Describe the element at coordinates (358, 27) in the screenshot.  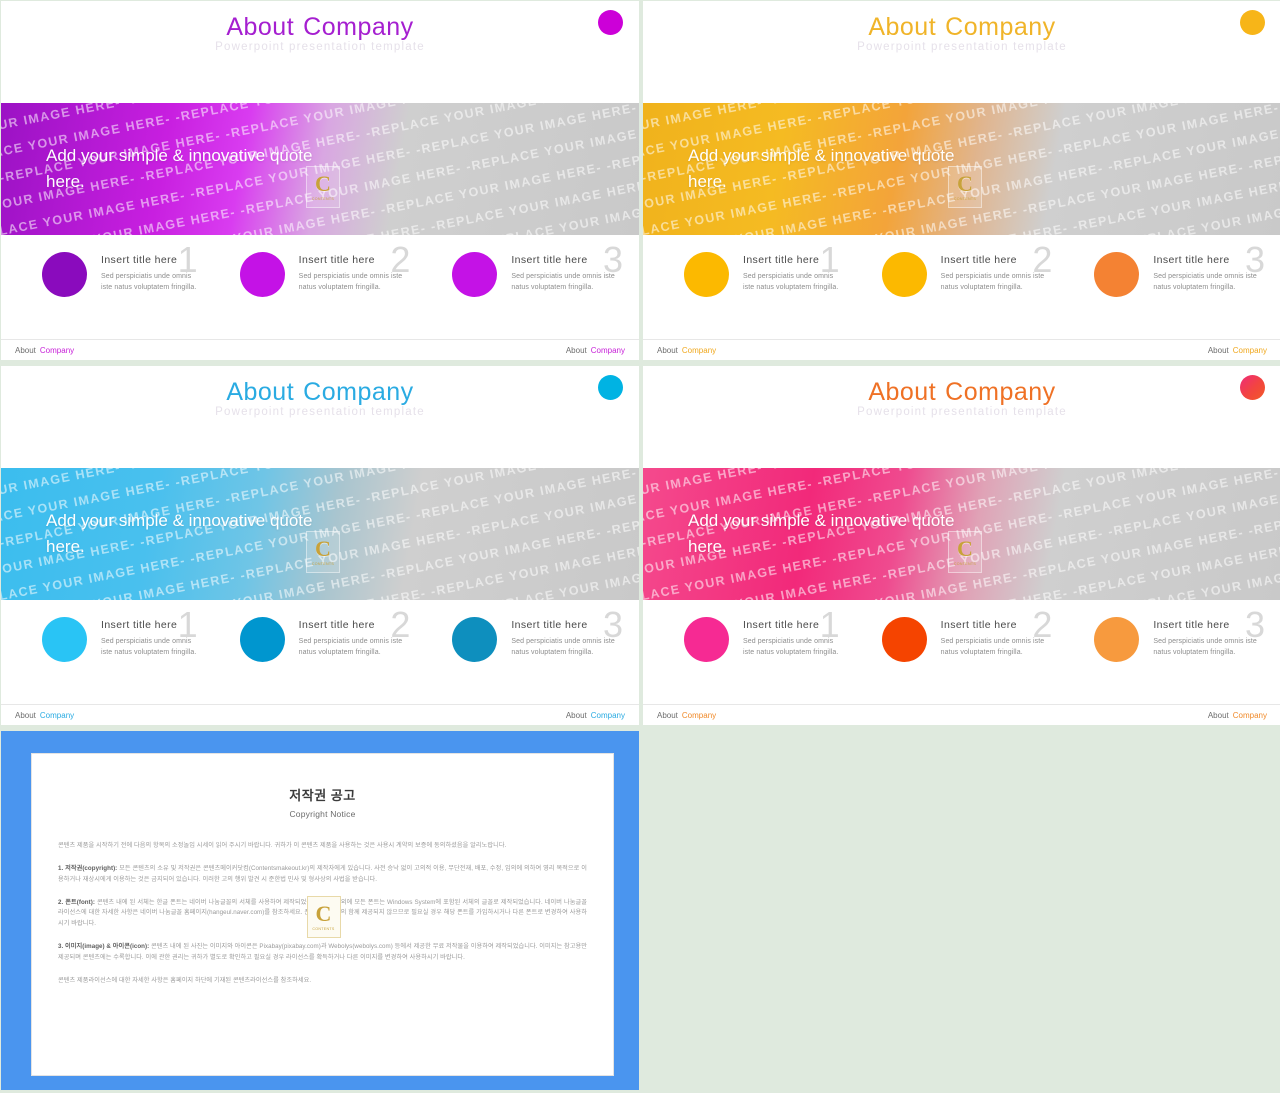
I see `title-word-company: Company` at that location.